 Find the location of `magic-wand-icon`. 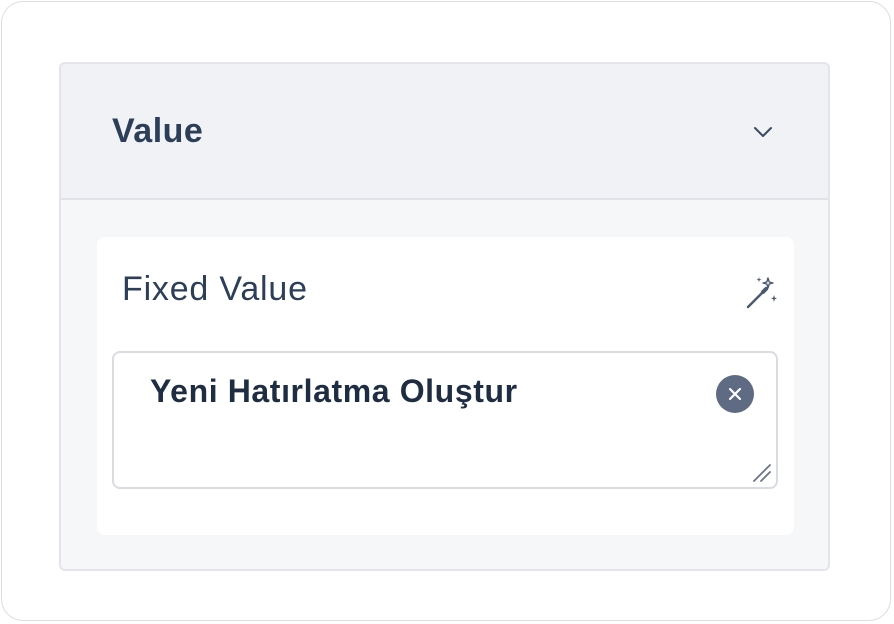

magic-wand-icon is located at coordinates (762, 293).